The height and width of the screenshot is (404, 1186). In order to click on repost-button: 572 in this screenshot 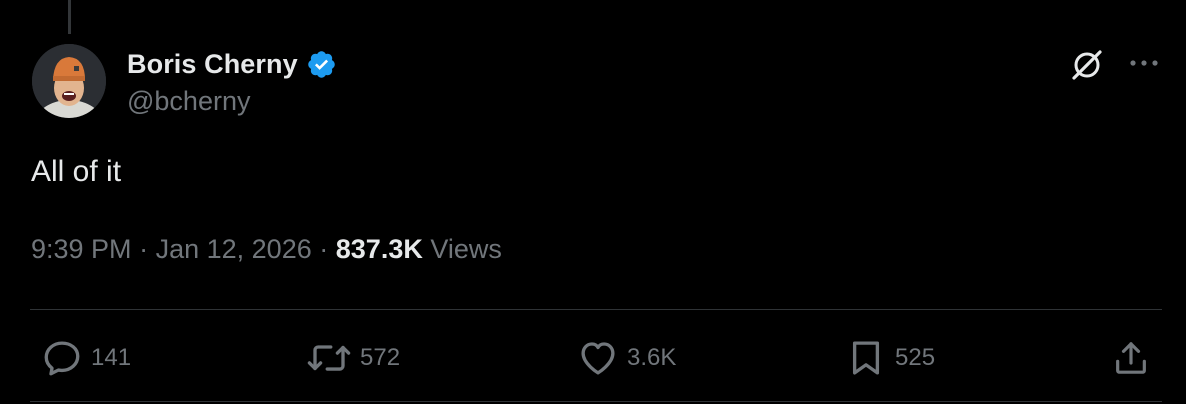, I will do `click(353, 358)`.